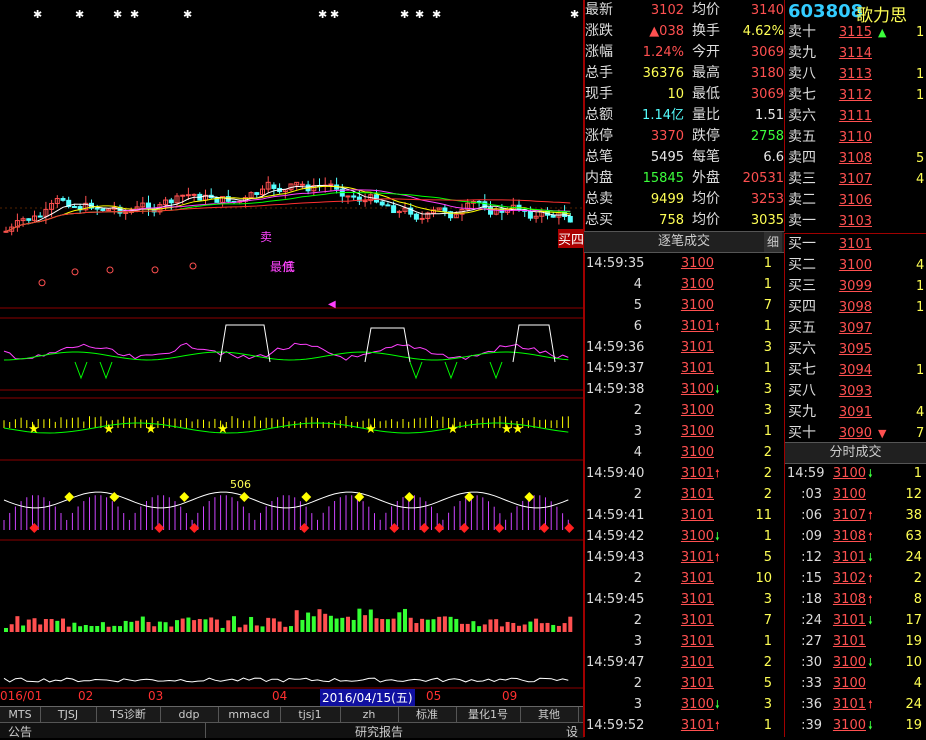  What do you see at coordinates (857, 32) in the screenshot?
I see `order-level: 卖十 3115 ▲ 1` at bounding box center [857, 32].